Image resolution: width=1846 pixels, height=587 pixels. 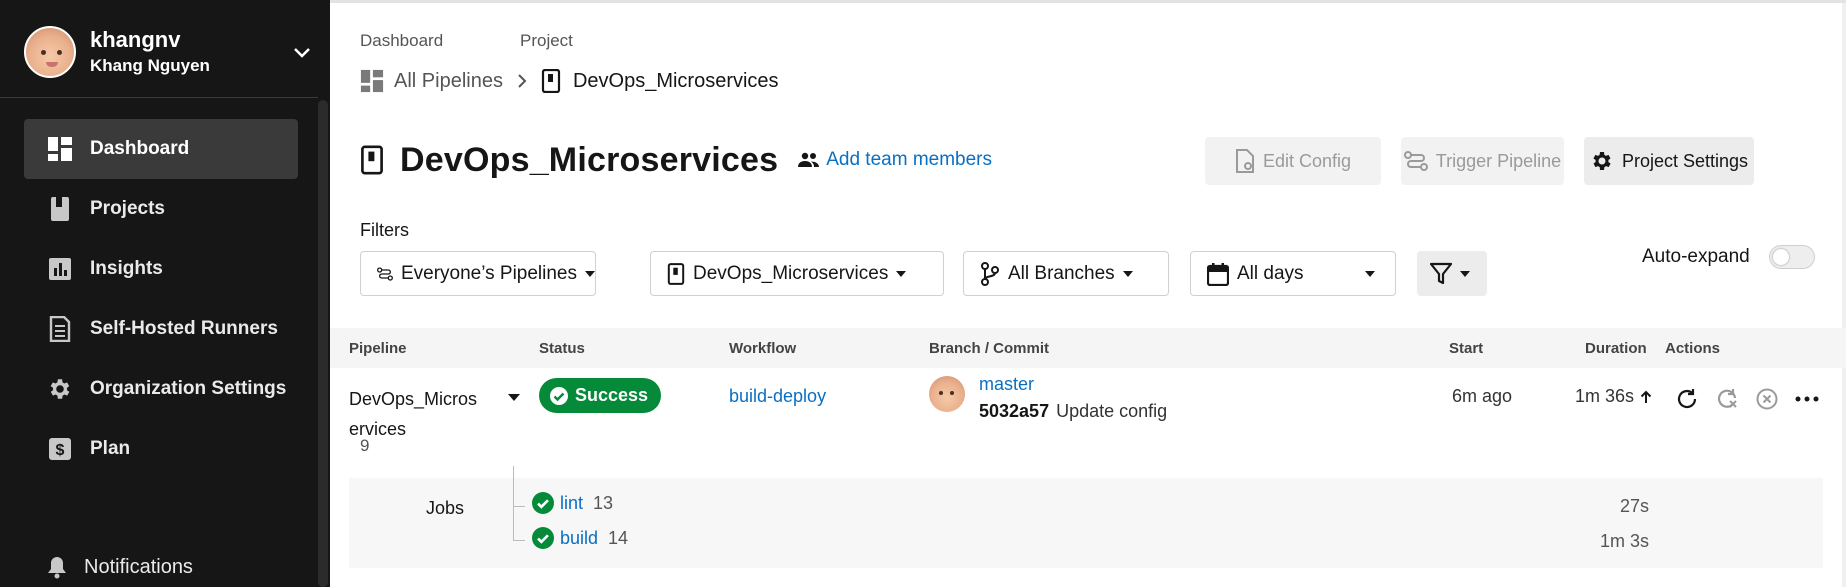 I want to click on days-filter: All days, so click(x=1293, y=273).